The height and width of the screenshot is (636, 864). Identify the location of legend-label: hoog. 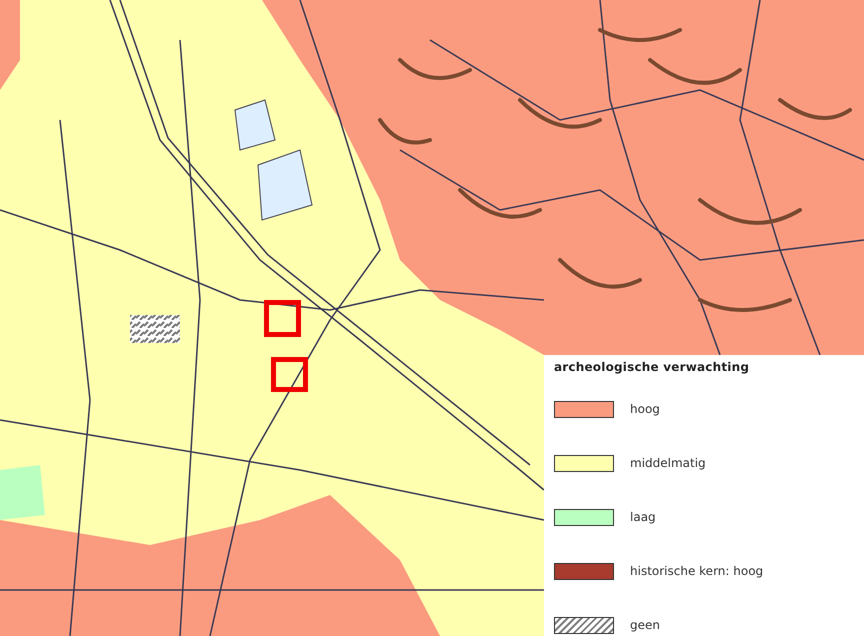
(645, 409).